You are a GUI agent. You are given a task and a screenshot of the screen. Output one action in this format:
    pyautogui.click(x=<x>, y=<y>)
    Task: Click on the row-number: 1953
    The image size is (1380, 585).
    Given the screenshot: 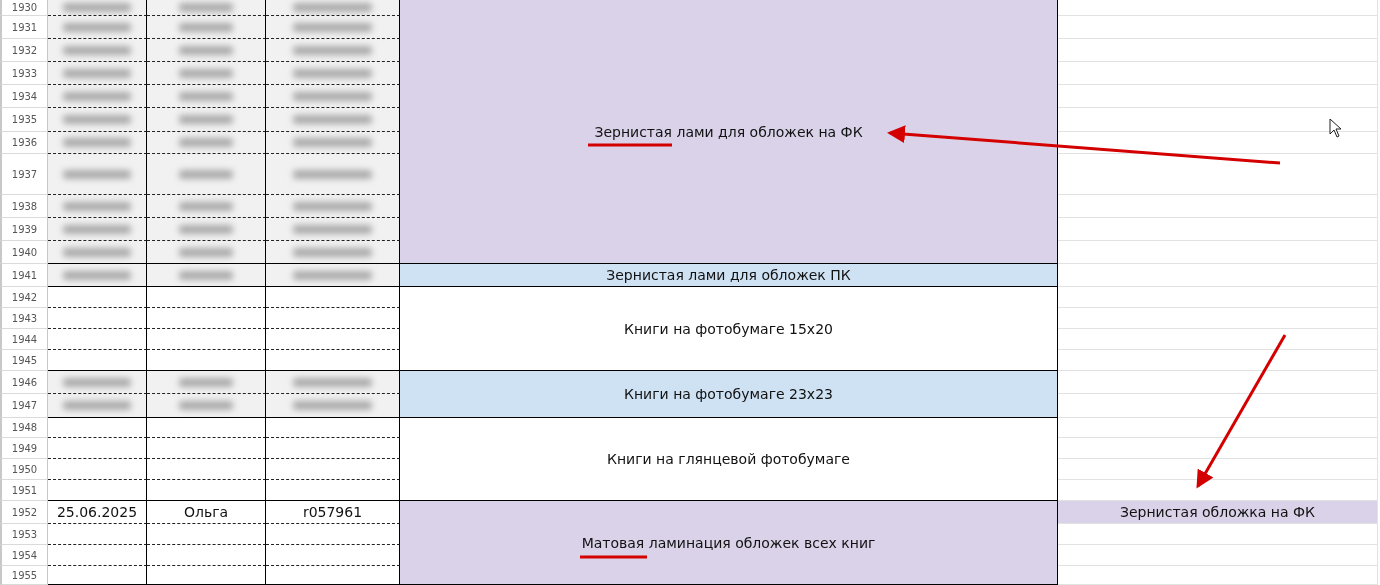 What is the action you would take?
    pyautogui.click(x=24, y=534)
    